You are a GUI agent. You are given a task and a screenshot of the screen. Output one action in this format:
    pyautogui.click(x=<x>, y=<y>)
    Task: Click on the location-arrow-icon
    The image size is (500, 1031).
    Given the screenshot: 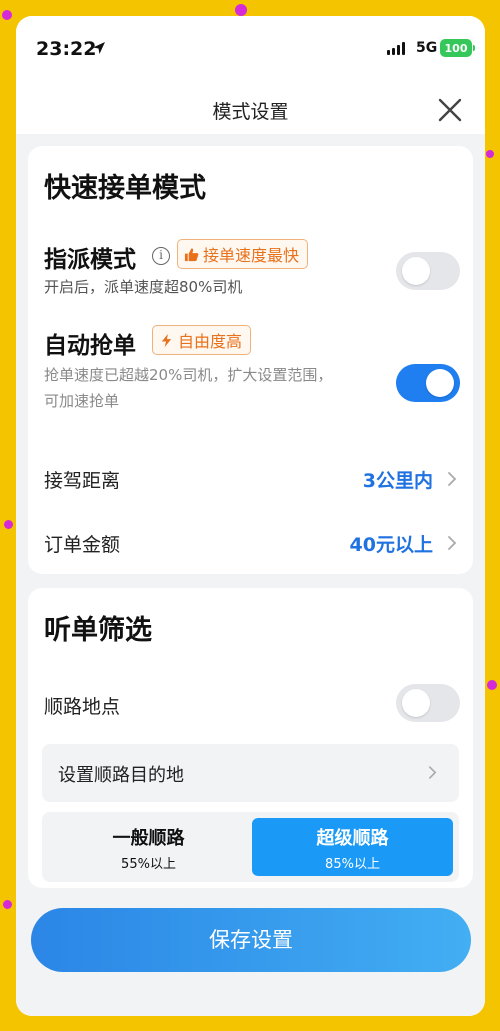 What is the action you would take?
    pyautogui.click(x=99, y=48)
    